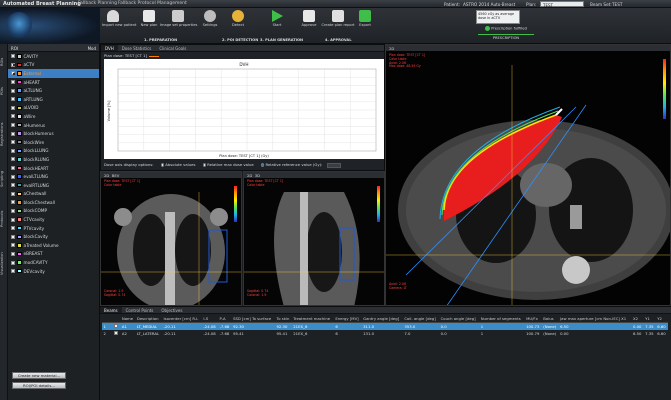  What do you see at coordinates (53, 82) in the screenshot?
I see `roi-item: aHEART` at bounding box center [53, 82].